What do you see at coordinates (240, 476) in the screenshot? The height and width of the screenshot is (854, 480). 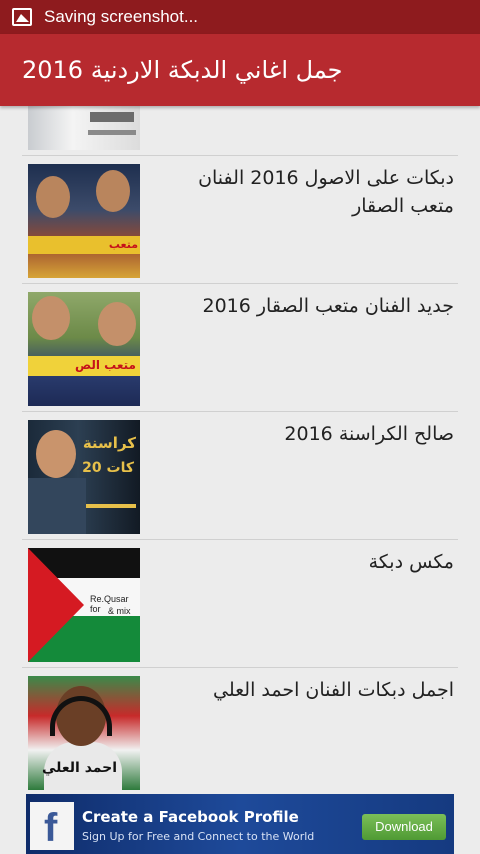 I see `list-item: كراسنة كات 20 صالح الكراسنة 2016` at bounding box center [240, 476].